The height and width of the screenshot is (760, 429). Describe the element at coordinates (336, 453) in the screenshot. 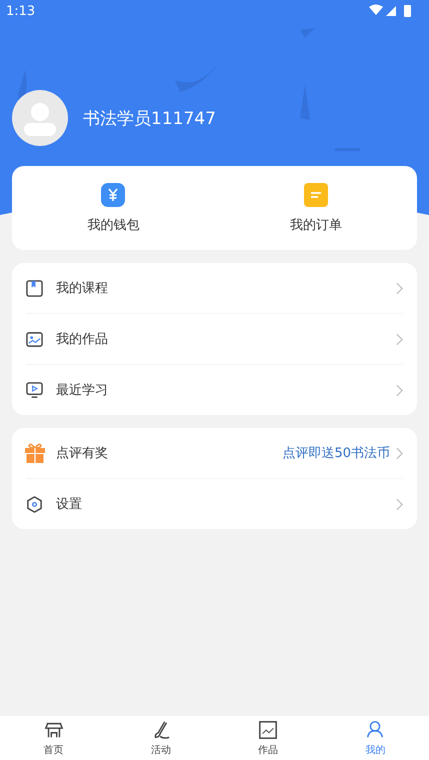

I see `reward-note: 点评即送50书法币` at that location.